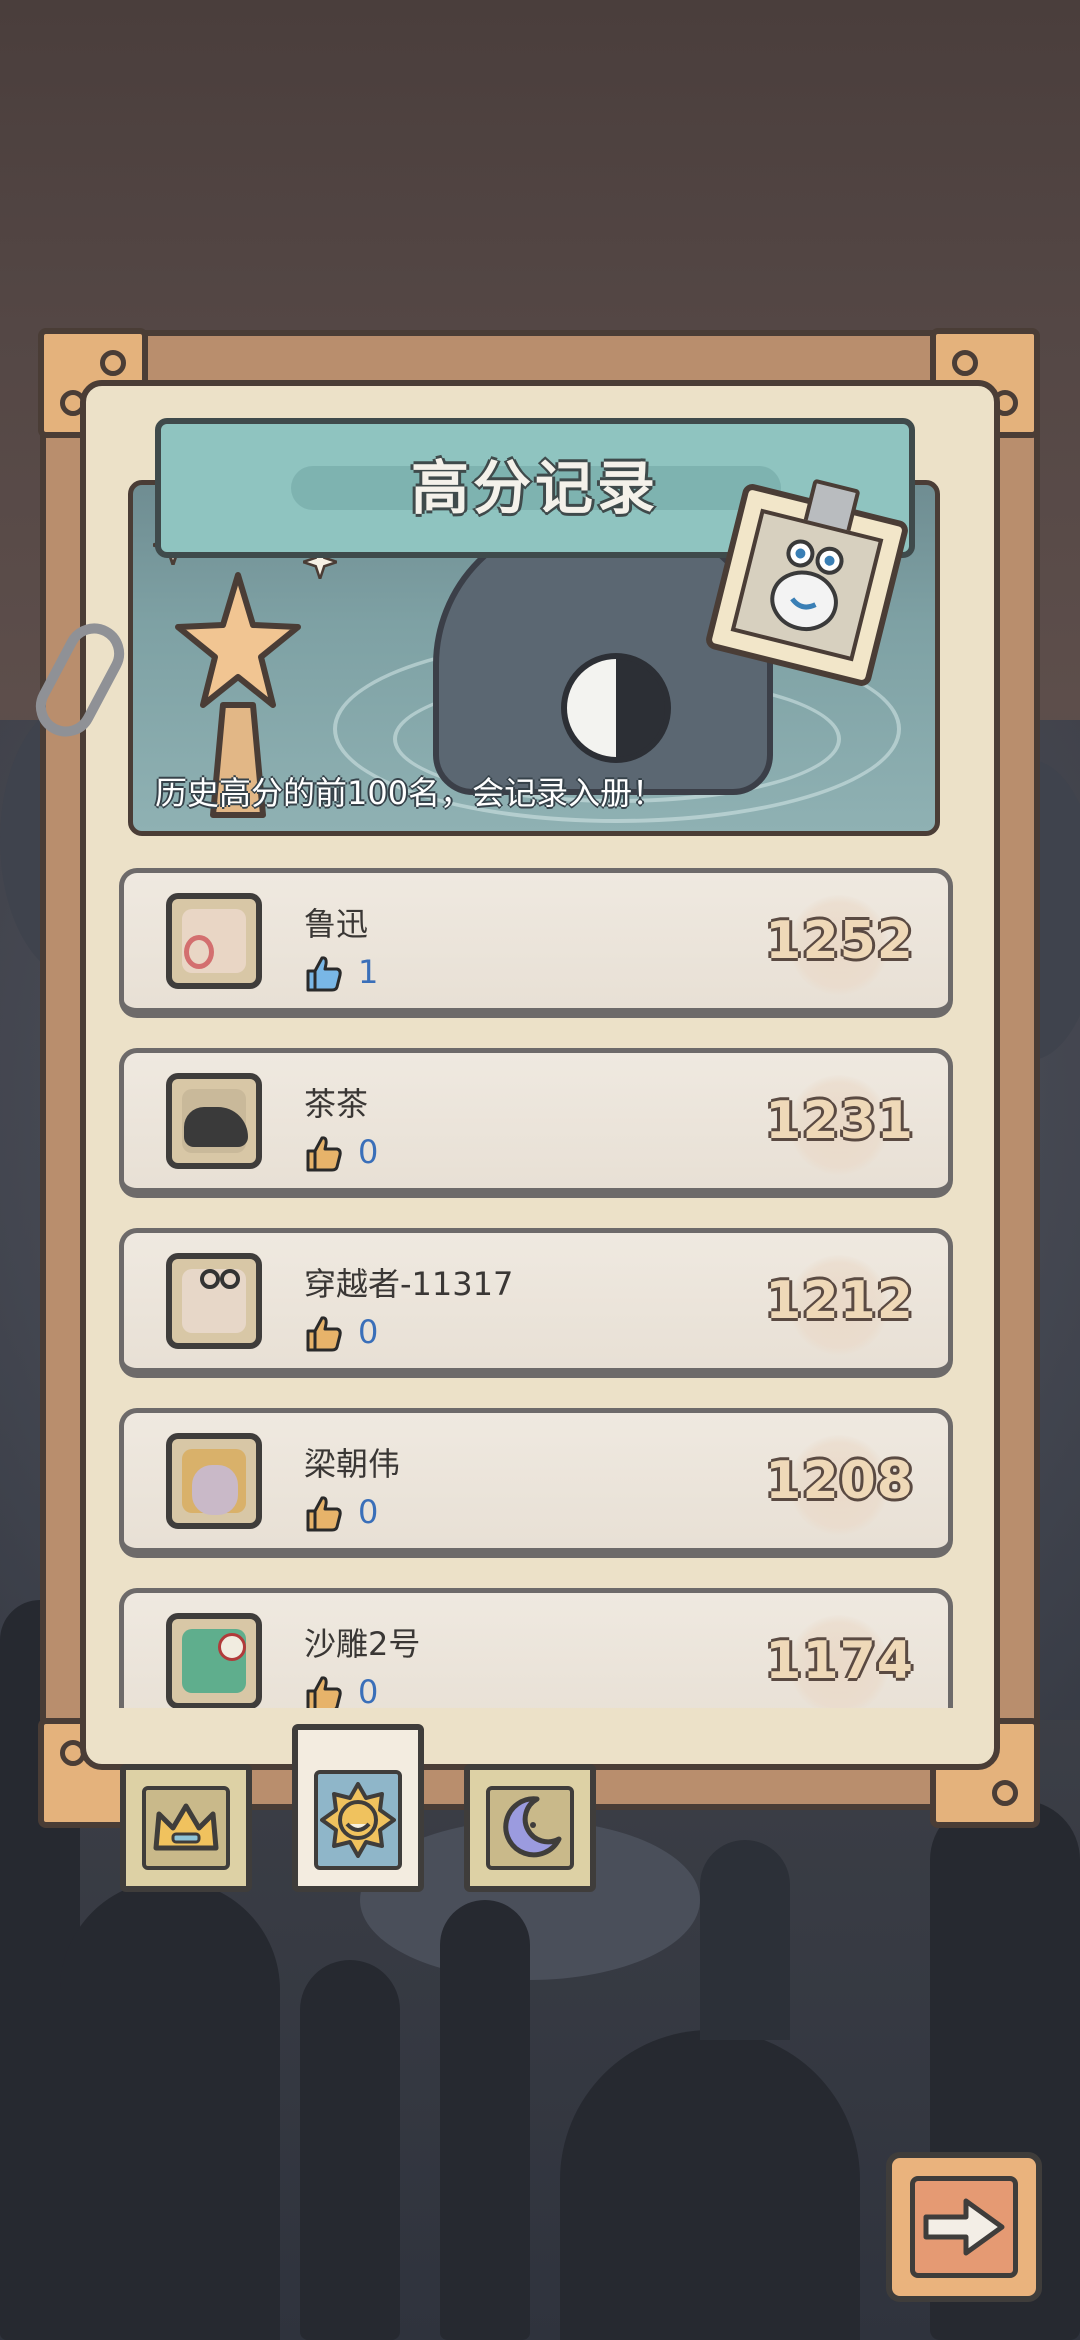 The height and width of the screenshot is (2340, 1080). Describe the element at coordinates (214, 1481) in the screenshot. I see `blond-character-avatar-icon` at that location.